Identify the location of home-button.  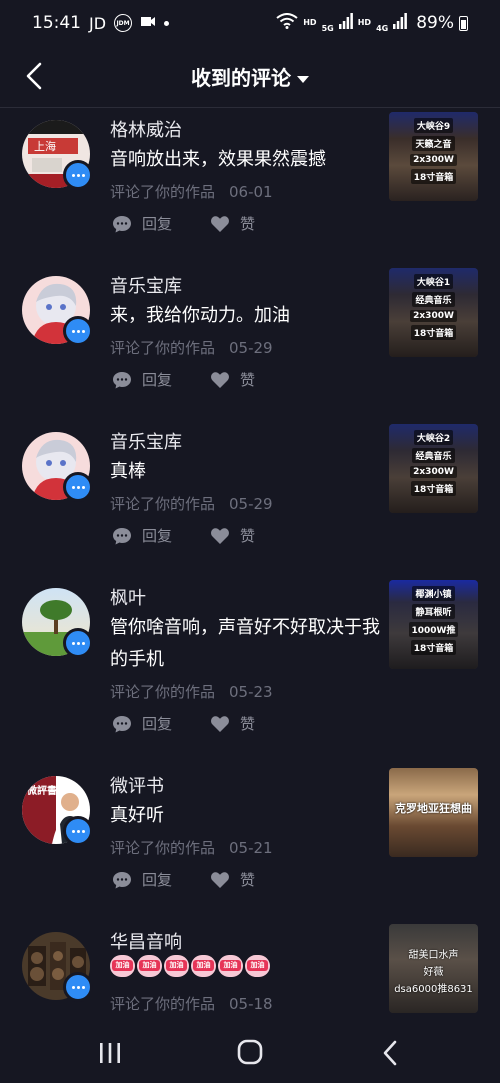
(250, 1053).